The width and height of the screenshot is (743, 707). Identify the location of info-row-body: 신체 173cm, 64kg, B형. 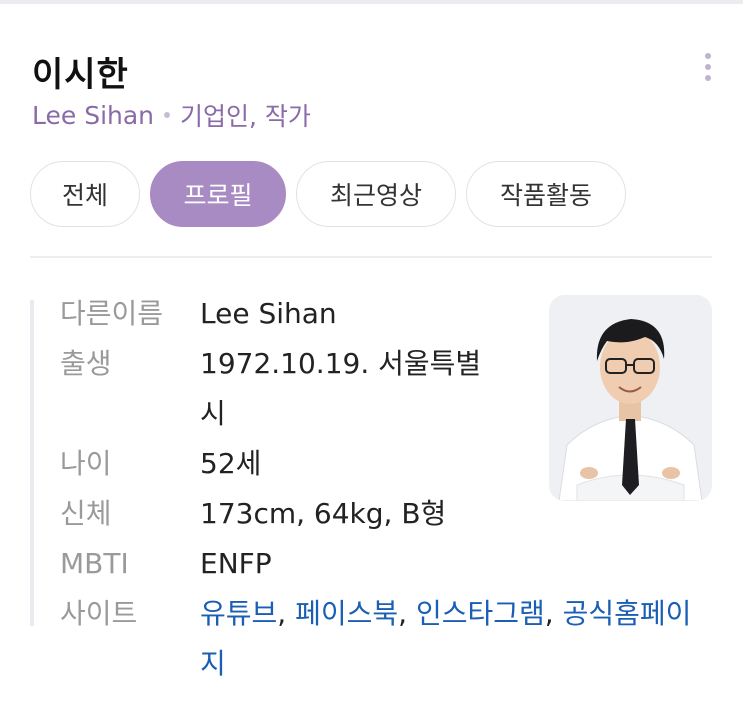
(300, 514).